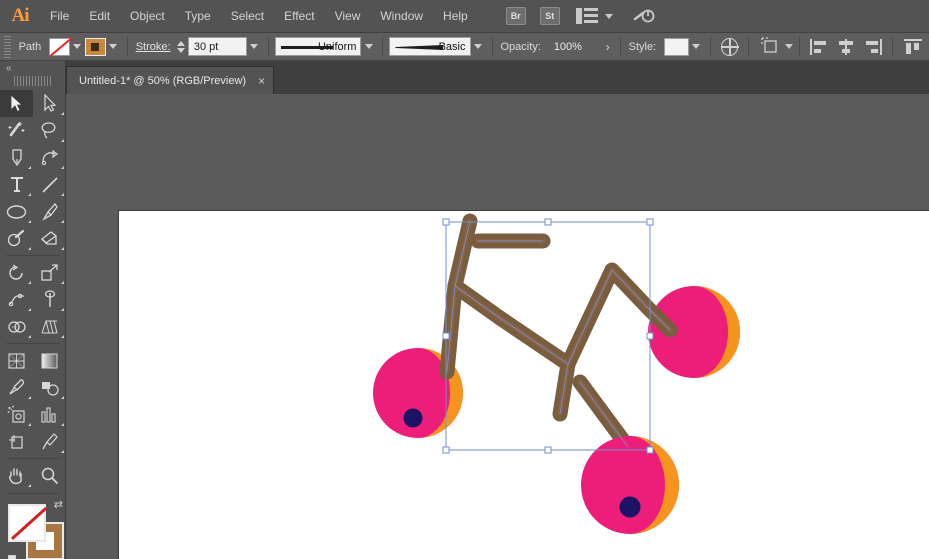 The width and height of the screenshot is (929, 559). I want to click on direct-selection-tool, so click(49, 103).